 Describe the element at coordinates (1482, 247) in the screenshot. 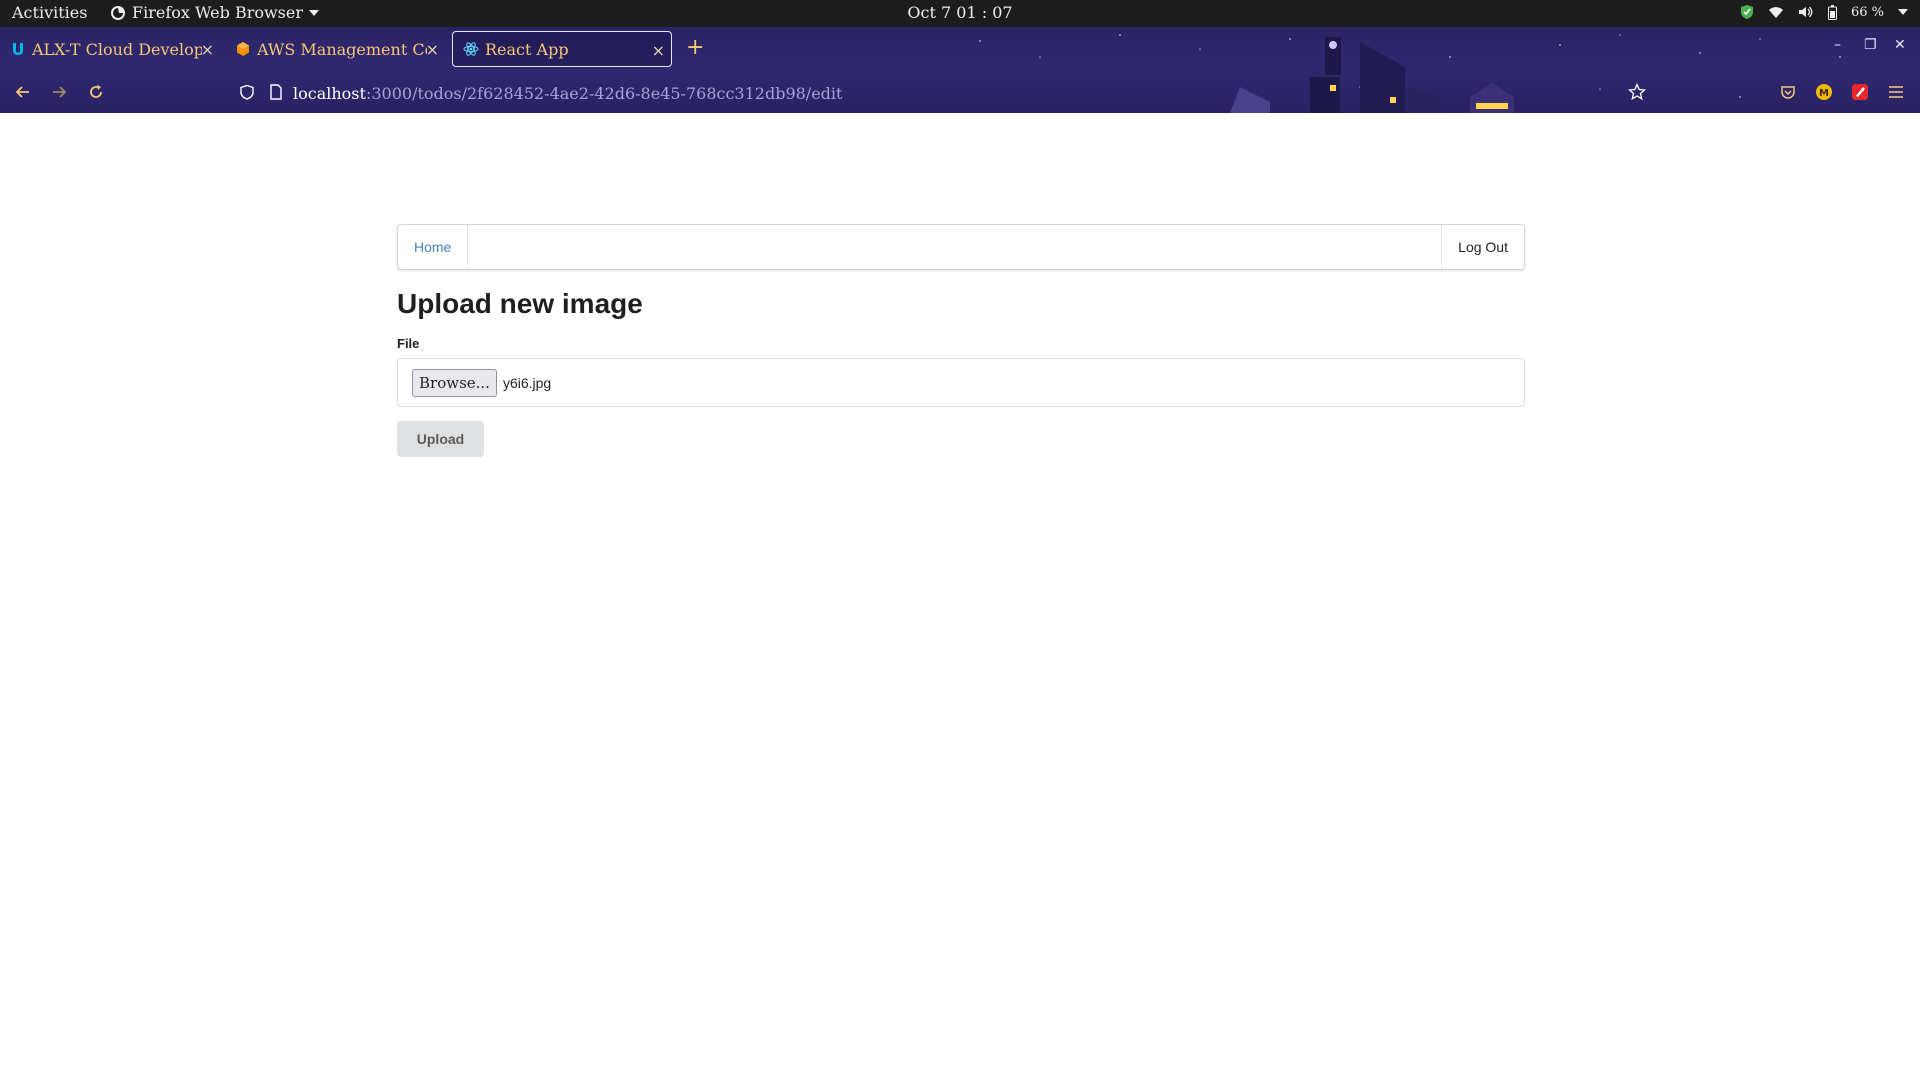

I see `logout-button: Log Out` at that location.